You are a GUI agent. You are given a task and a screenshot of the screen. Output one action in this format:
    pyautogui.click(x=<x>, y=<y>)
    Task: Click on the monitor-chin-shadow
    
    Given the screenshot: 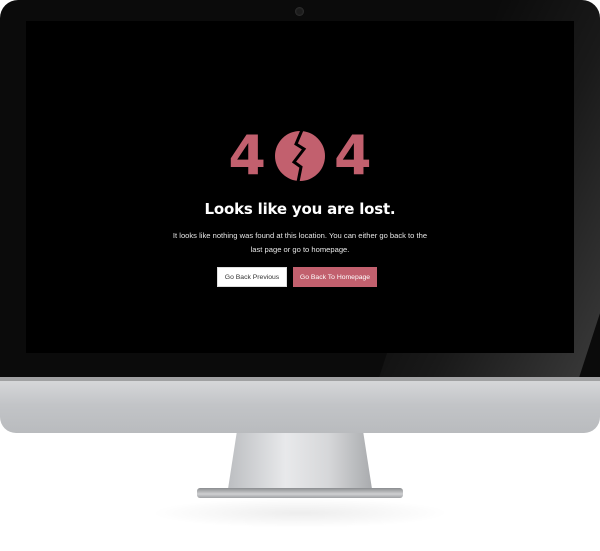 What is the action you would take?
    pyautogui.click(x=300, y=379)
    